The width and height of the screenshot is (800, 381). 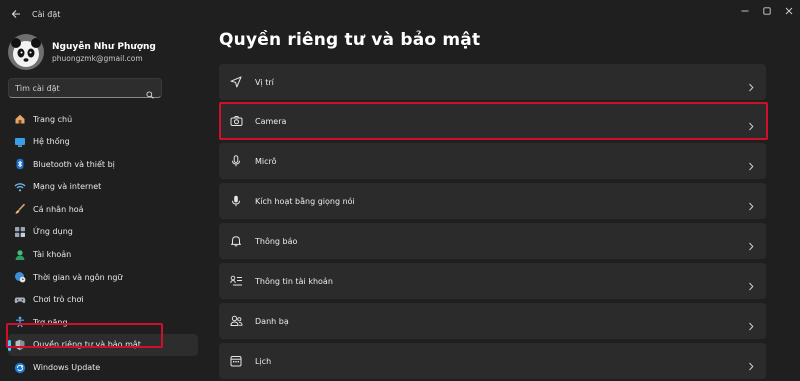 What do you see at coordinates (236, 321) in the screenshot?
I see `contacts-icon` at bounding box center [236, 321].